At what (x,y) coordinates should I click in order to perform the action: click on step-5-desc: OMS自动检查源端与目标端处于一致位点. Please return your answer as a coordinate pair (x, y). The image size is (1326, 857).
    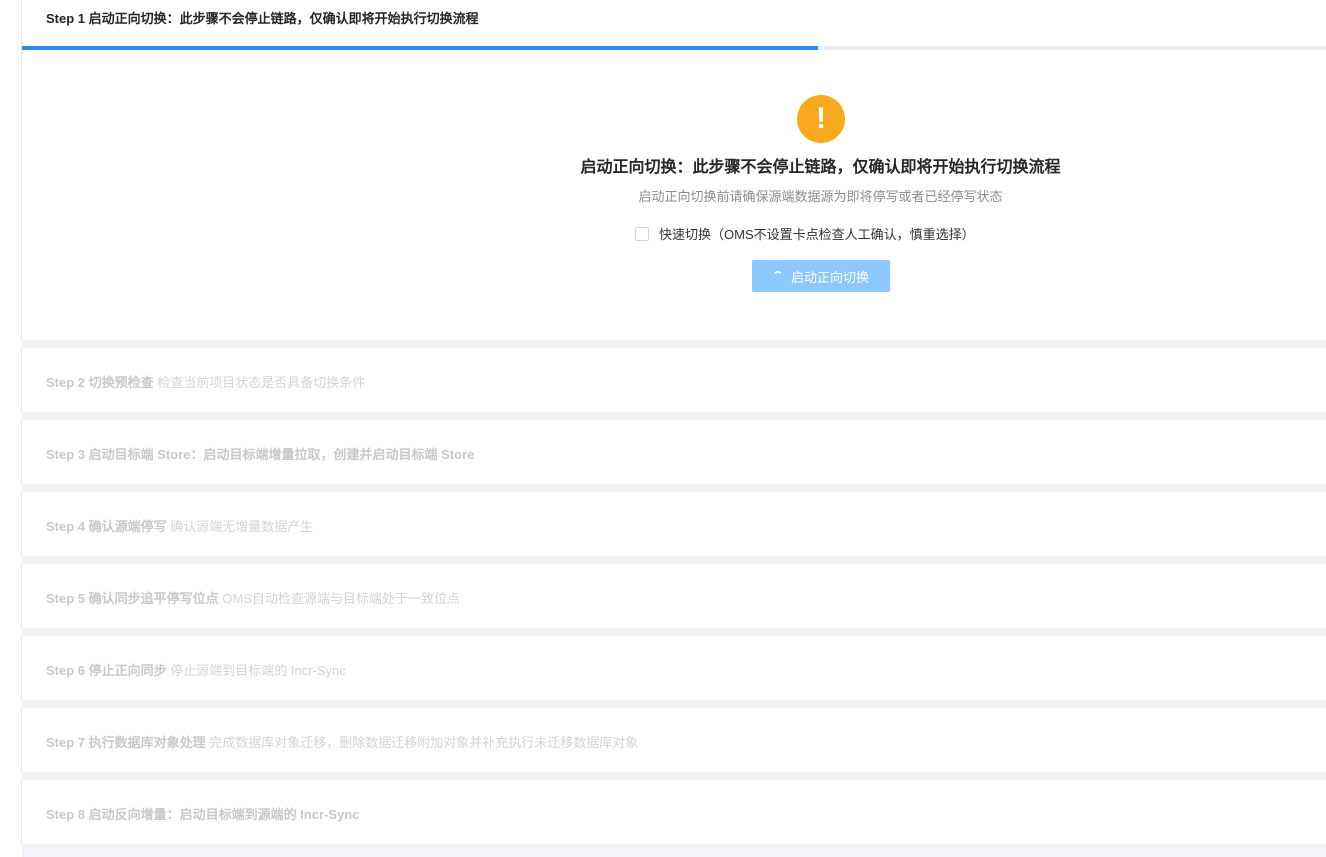
    Looking at the image, I should click on (341, 598).